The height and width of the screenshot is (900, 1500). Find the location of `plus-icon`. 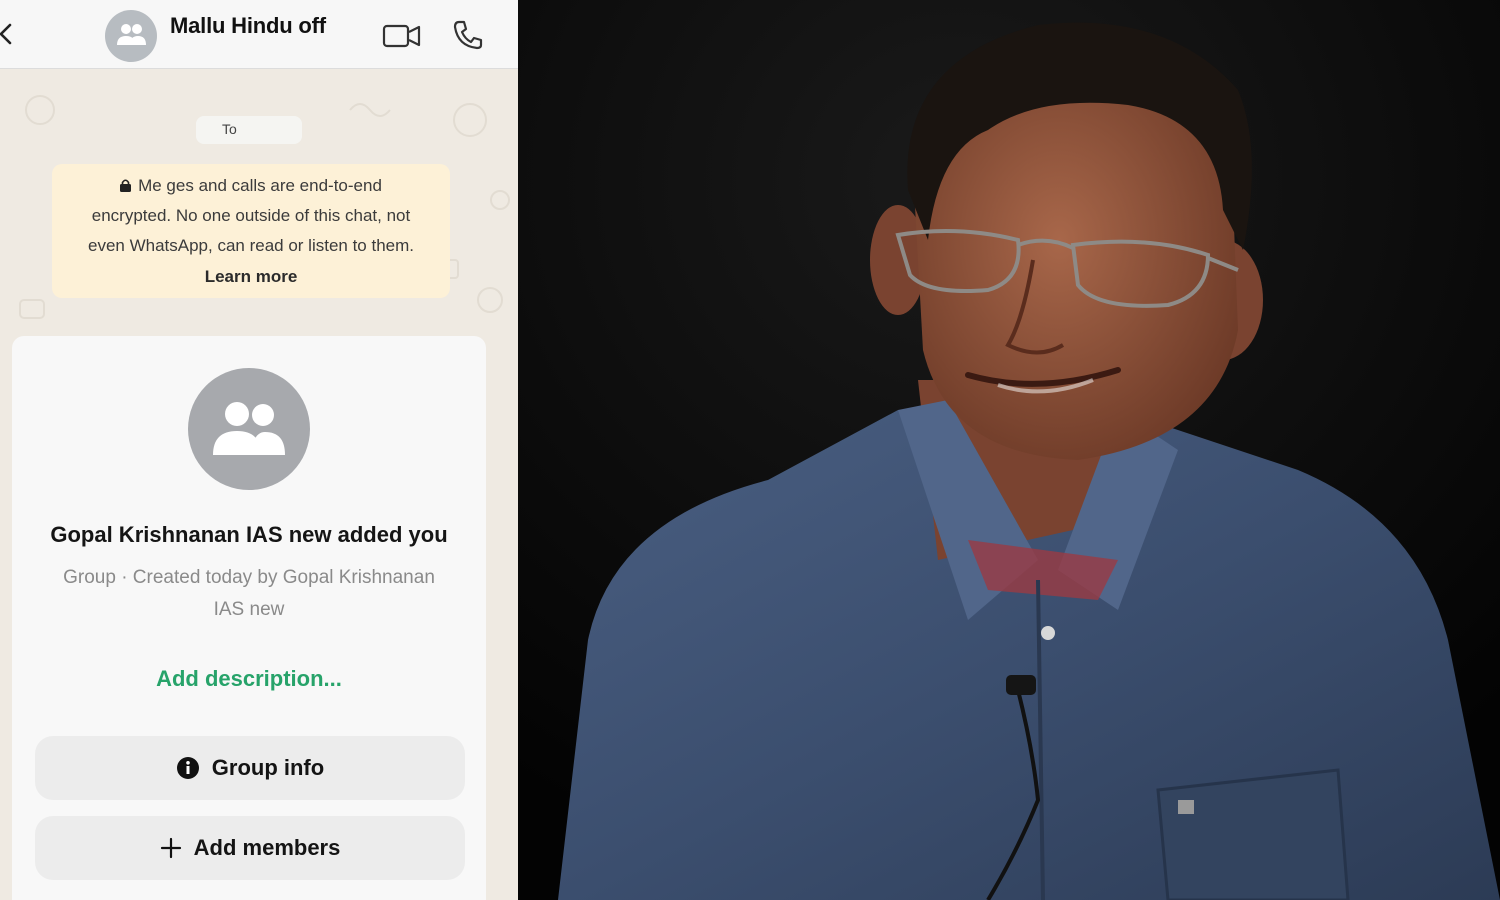

plus-icon is located at coordinates (170, 848).